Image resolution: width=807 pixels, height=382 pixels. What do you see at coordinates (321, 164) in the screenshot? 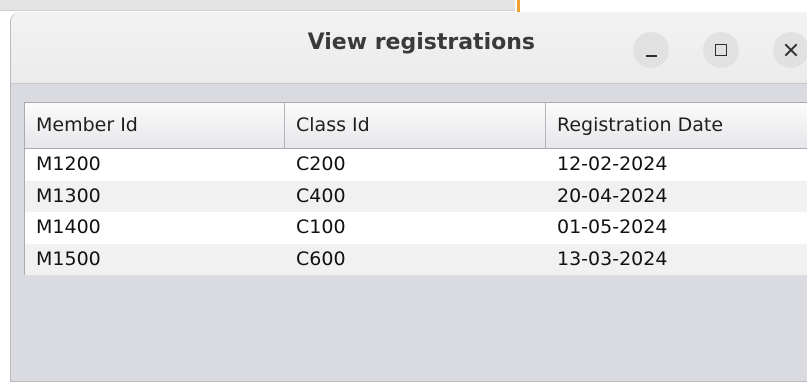
I see `cell-class-id: C200` at bounding box center [321, 164].